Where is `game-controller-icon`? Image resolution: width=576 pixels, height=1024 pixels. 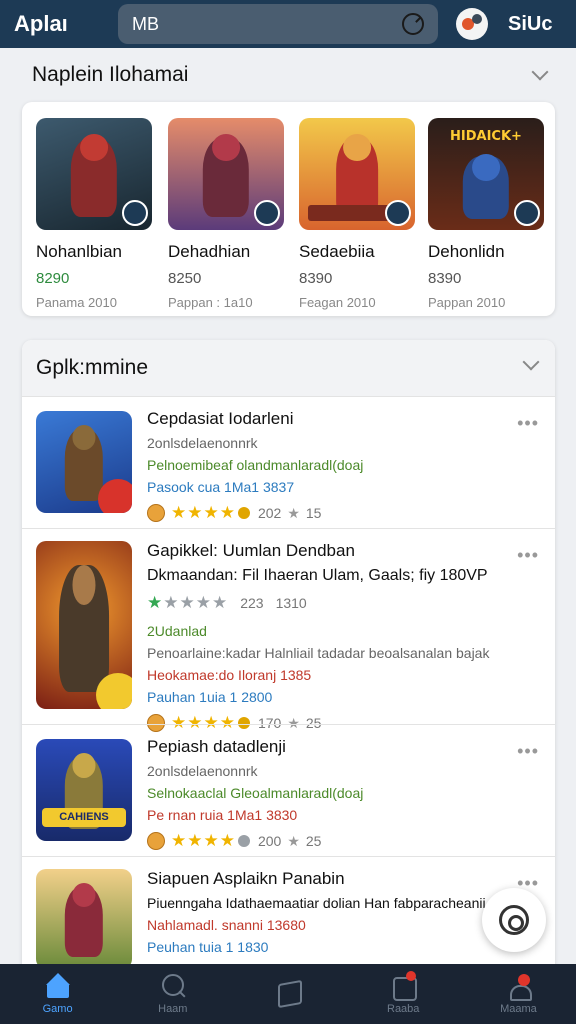
game-controller-icon is located at coordinates (514, 920).